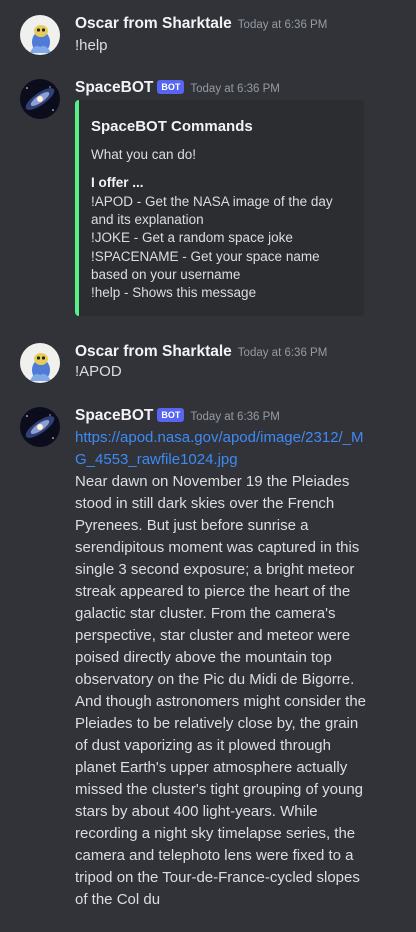 Image resolution: width=416 pixels, height=932 pixels. I want to click on command-item: !JOKE - Get a random space joke, so click(192, 238).